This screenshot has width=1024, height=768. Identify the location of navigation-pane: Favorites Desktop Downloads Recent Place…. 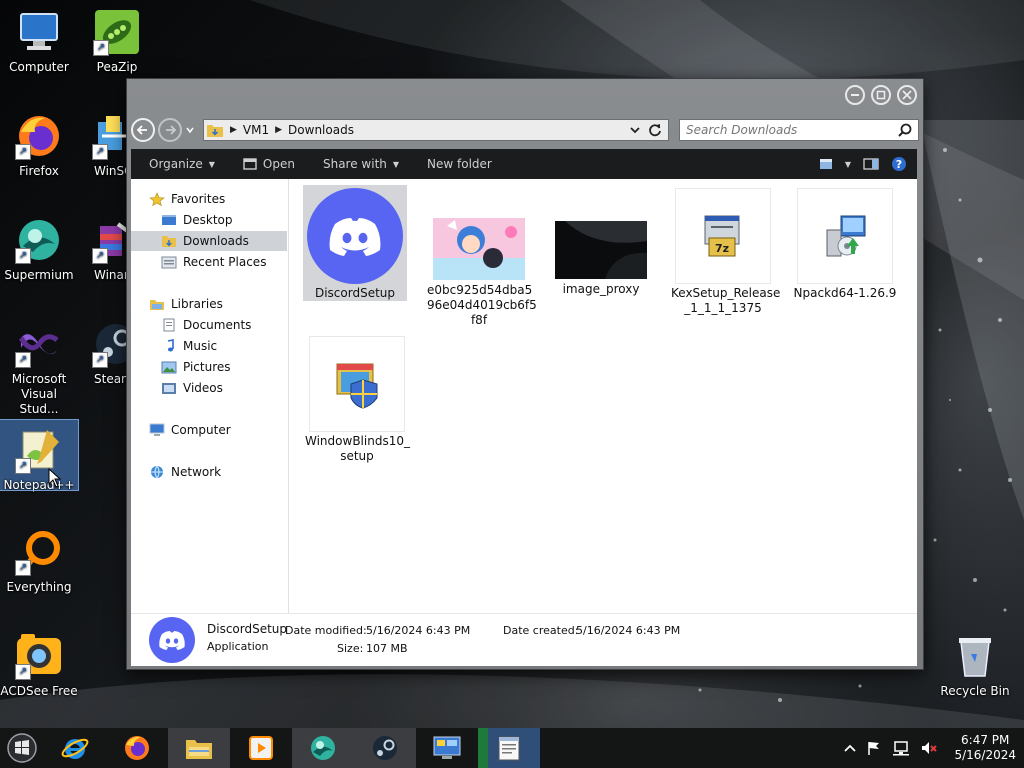
(210, 396).